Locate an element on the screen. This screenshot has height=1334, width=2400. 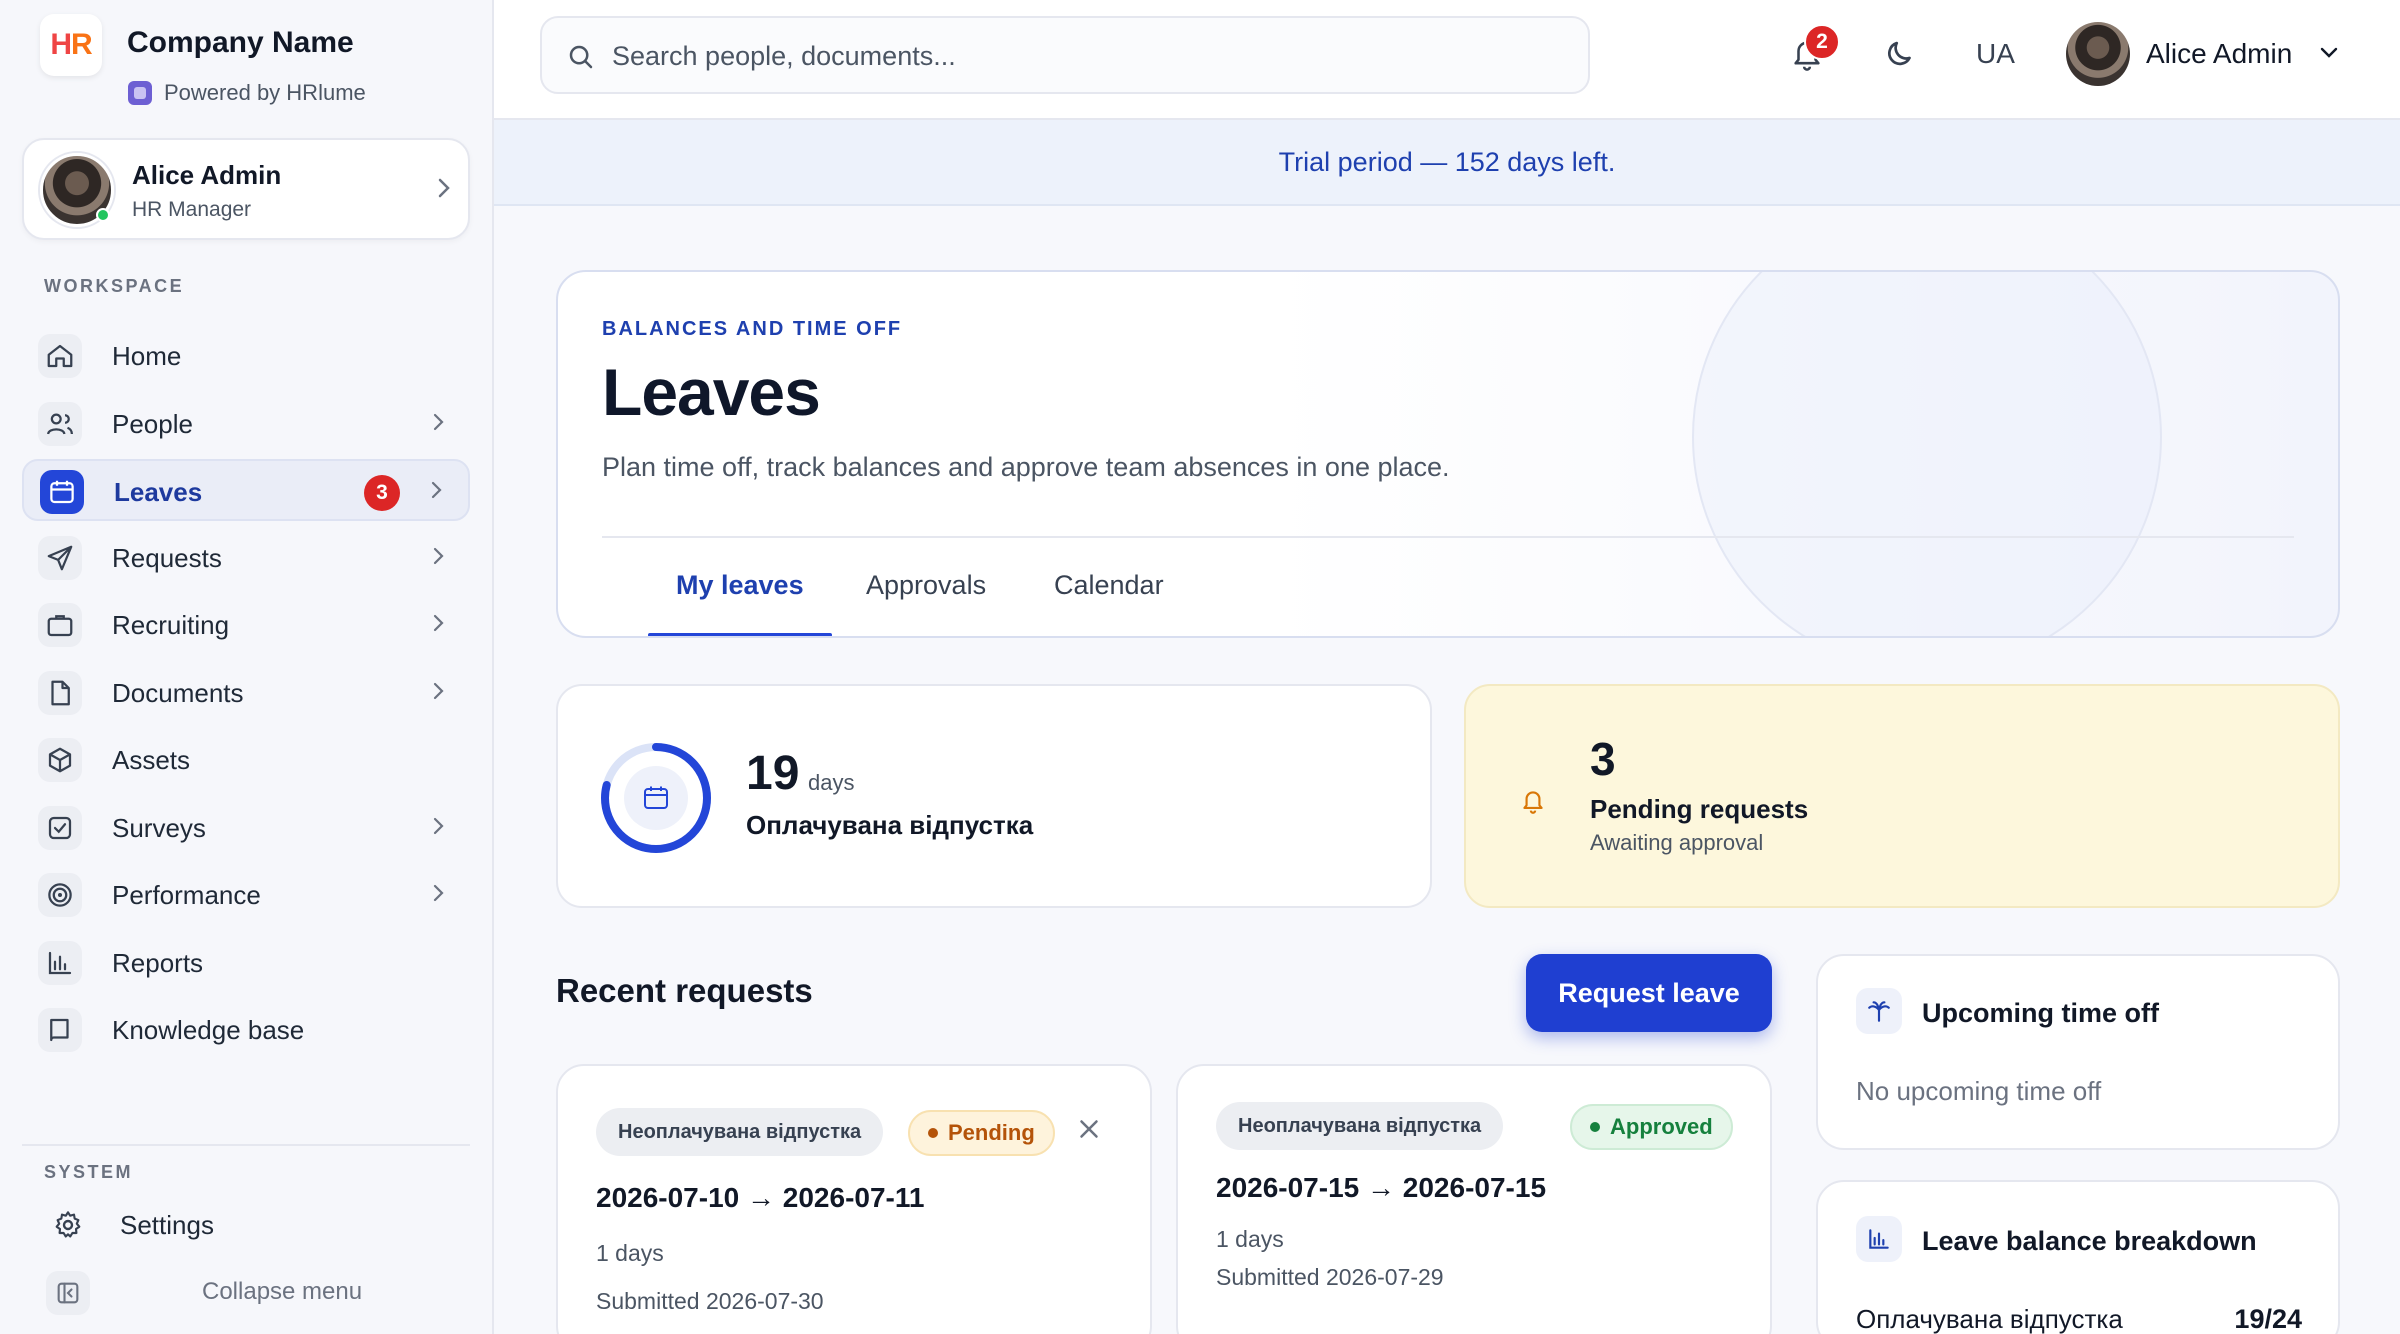
sidebar-item-label: Reports is located at coordinates (158, 963).